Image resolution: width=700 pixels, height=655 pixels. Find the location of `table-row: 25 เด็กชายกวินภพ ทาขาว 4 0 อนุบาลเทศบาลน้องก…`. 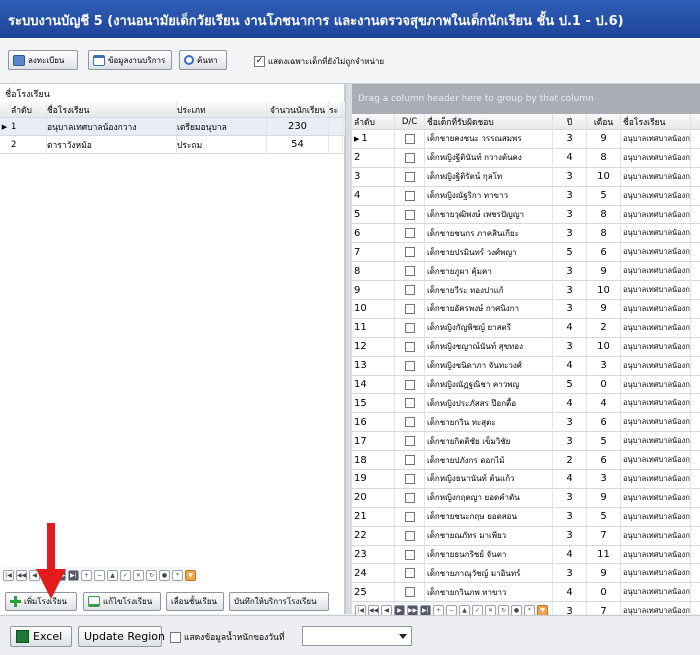

table-row: 25 เด็กชายกวินภพ ทาขาว 4 0 อนุบาลเทศบาลน้องก… is located at coordinates (526, 593).